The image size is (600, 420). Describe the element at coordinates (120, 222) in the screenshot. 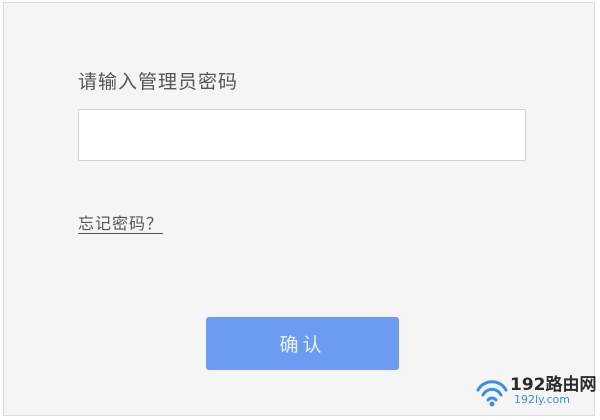

I see `forgot-password-link: 忘记密码？` at that location.